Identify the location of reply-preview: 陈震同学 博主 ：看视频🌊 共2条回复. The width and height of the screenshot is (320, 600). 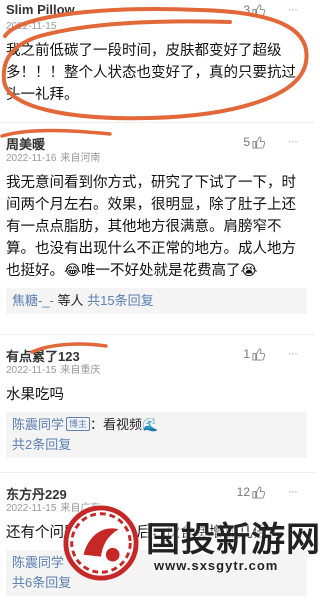
(156, 435).